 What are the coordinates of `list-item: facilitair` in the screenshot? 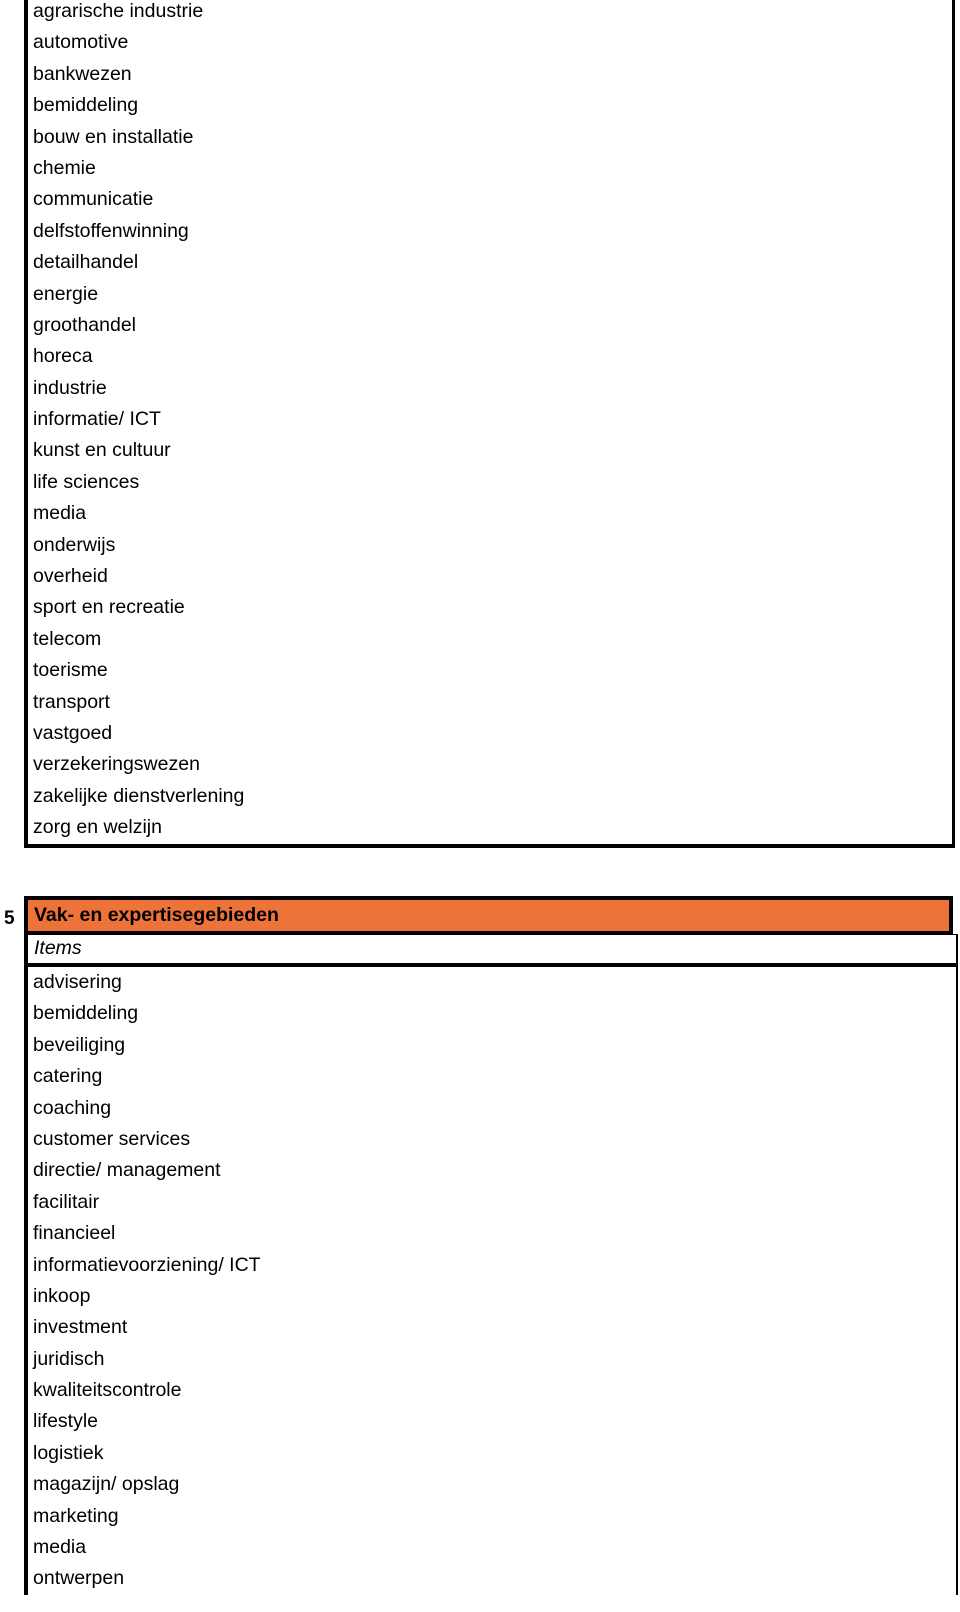 It's located at (66, 1201).